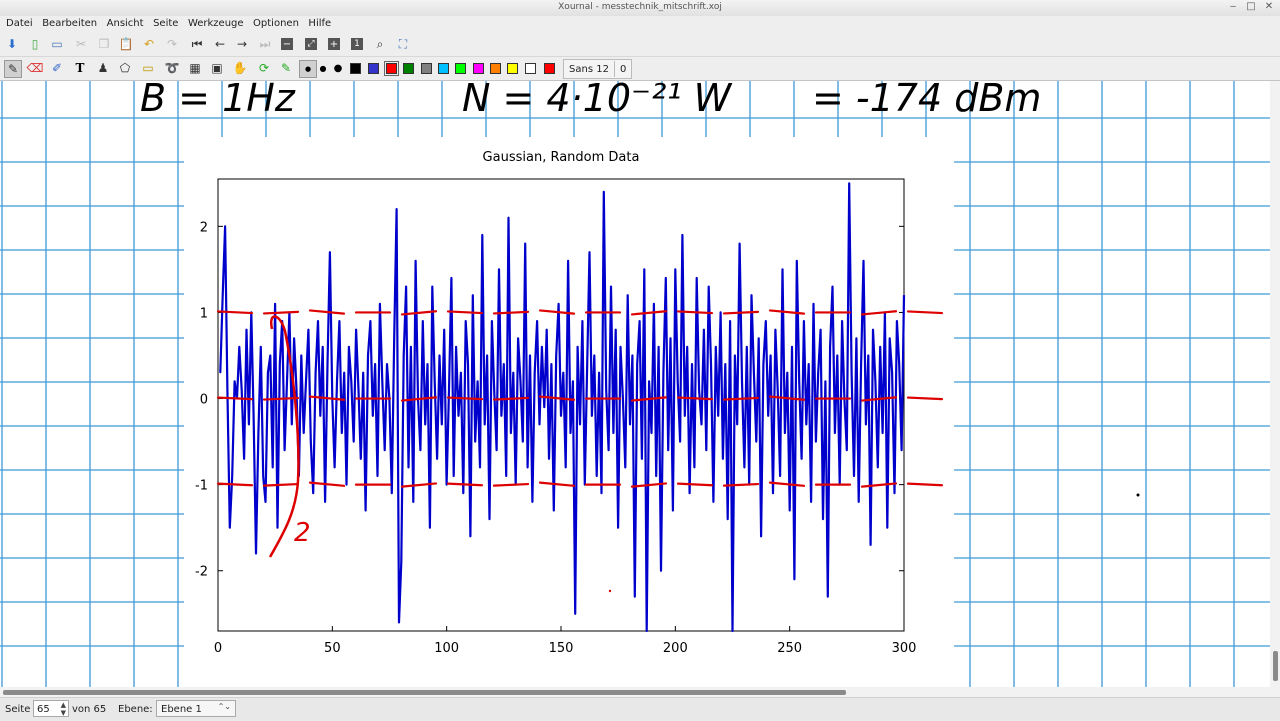 The width and height of the screenshot is (1280, 721). What do you see at coordinates (35, 44) in the screenshot?
I see `new-page-icon: ▯` at bounding box center [35, 44].